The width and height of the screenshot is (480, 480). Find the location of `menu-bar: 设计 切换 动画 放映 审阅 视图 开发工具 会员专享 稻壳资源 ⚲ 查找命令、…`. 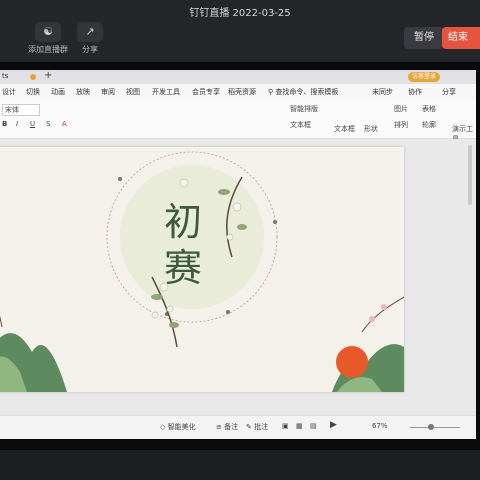

menu-bar: 设计 切换 动画 放映 审阅 视图 开发工具 会员专享 稻壳资源 ⚲ 查找命令、… is located at coordinates (238, 92).